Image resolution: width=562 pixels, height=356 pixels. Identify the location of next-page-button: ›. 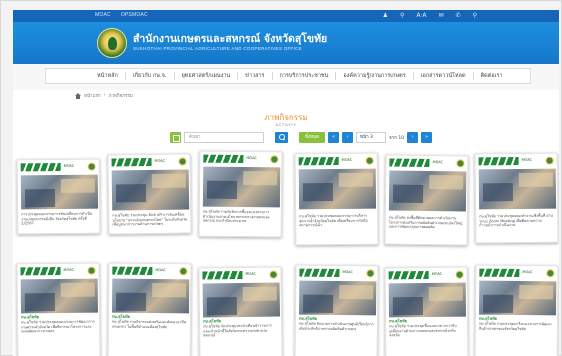
(413, 137).